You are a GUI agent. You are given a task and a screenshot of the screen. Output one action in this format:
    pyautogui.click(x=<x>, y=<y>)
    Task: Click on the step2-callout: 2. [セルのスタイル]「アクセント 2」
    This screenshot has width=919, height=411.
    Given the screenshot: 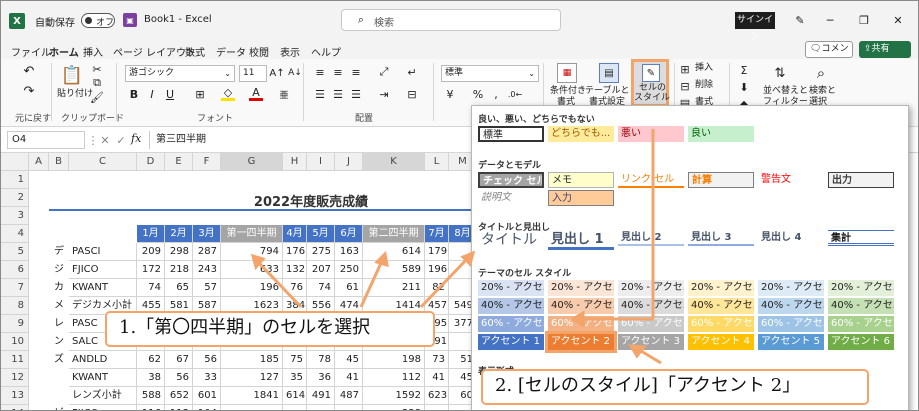 What is the action you would take?
    pyautogui.click(x=675, y=387)
    